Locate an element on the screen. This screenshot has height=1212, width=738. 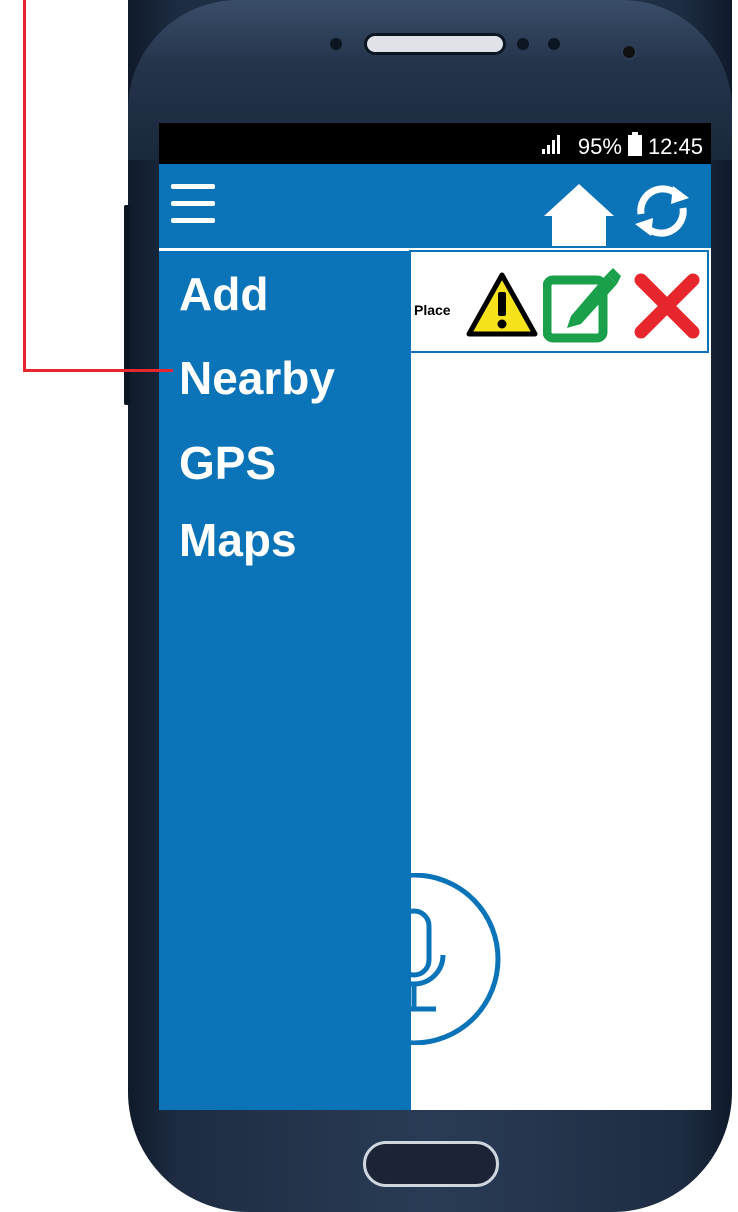
status-indicators: 95% 12:45 is located at coordinates (622, 147).